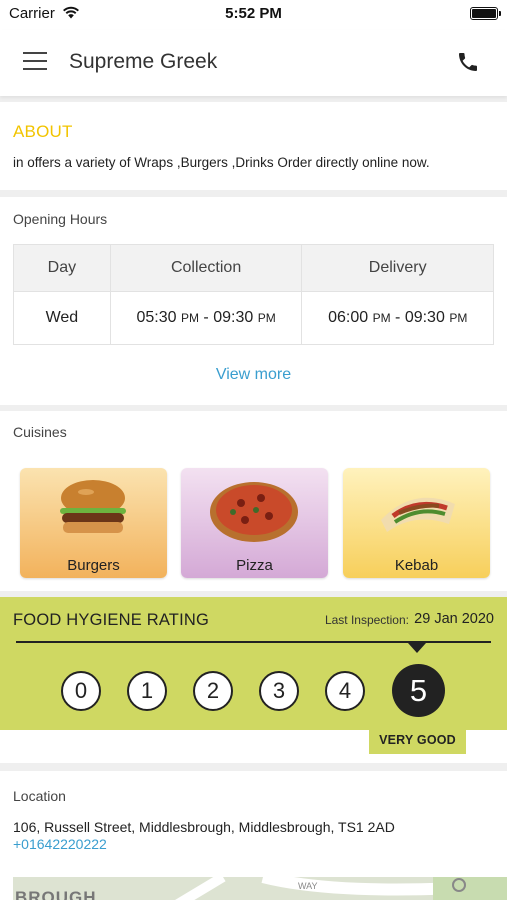  I want to click on about-heading: ABOUT, so click(43, 131).